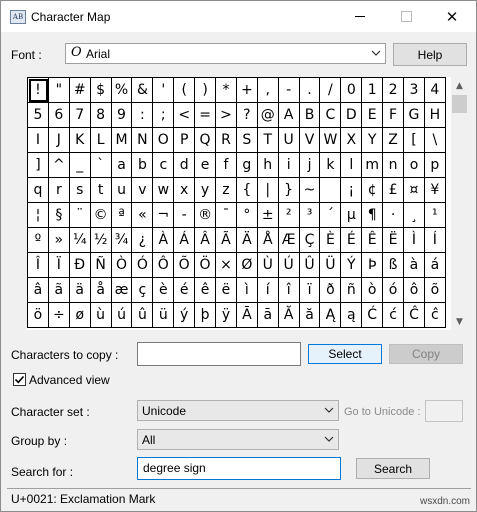 This screenshot has width=477, height=512. What do you see at coordinates (38, 190) in the screenshot?
I see `character-cell: q` at bounding box center [38, 190].